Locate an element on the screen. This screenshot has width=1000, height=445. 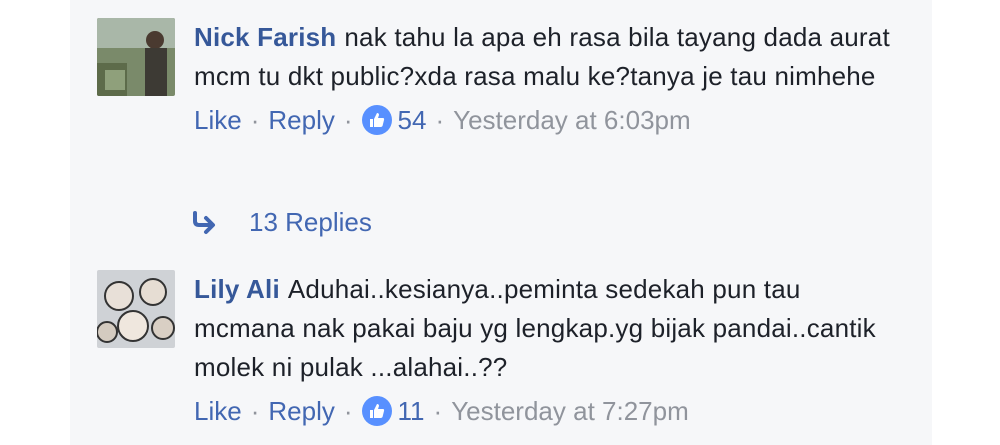
view-replies-link: 13 Replies is located at coordinates (281, 222).